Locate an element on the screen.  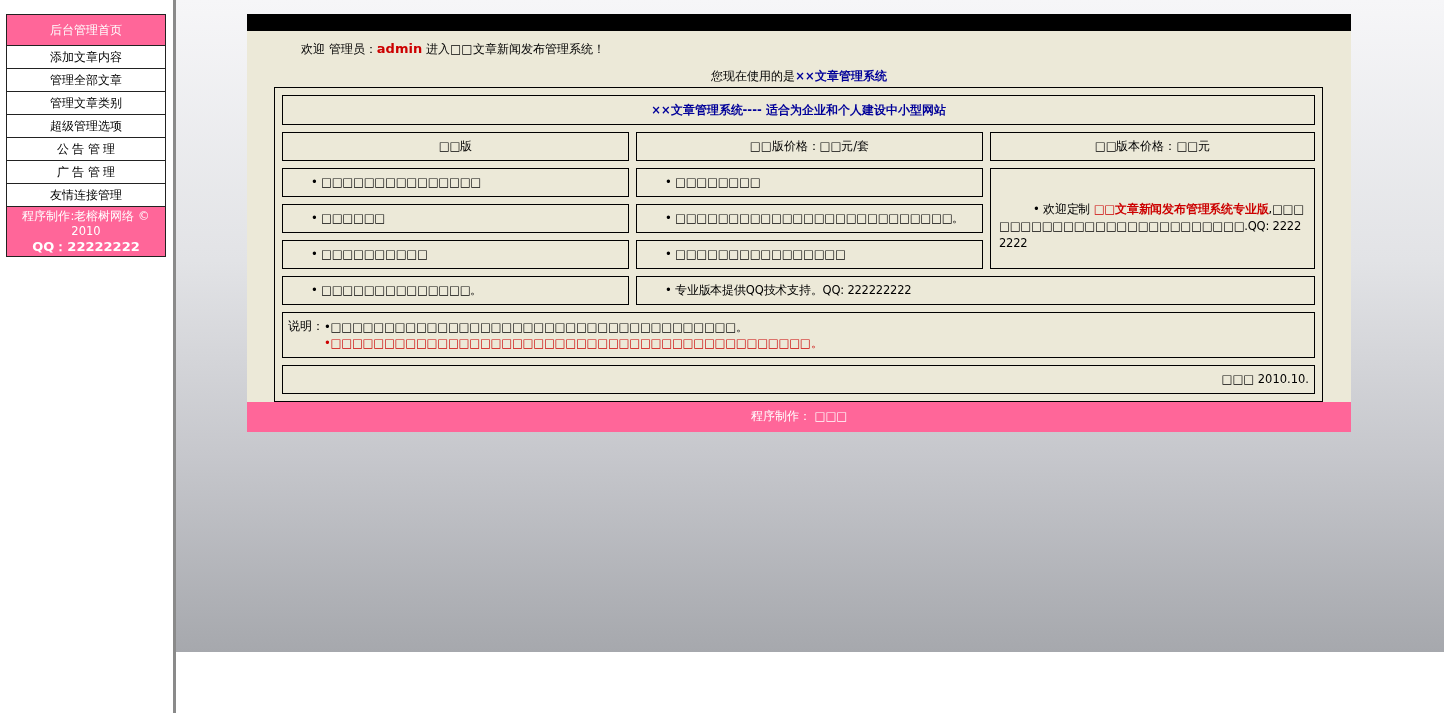
table-cell: • □□□□□□□□ is located at coordinates (809, 182).